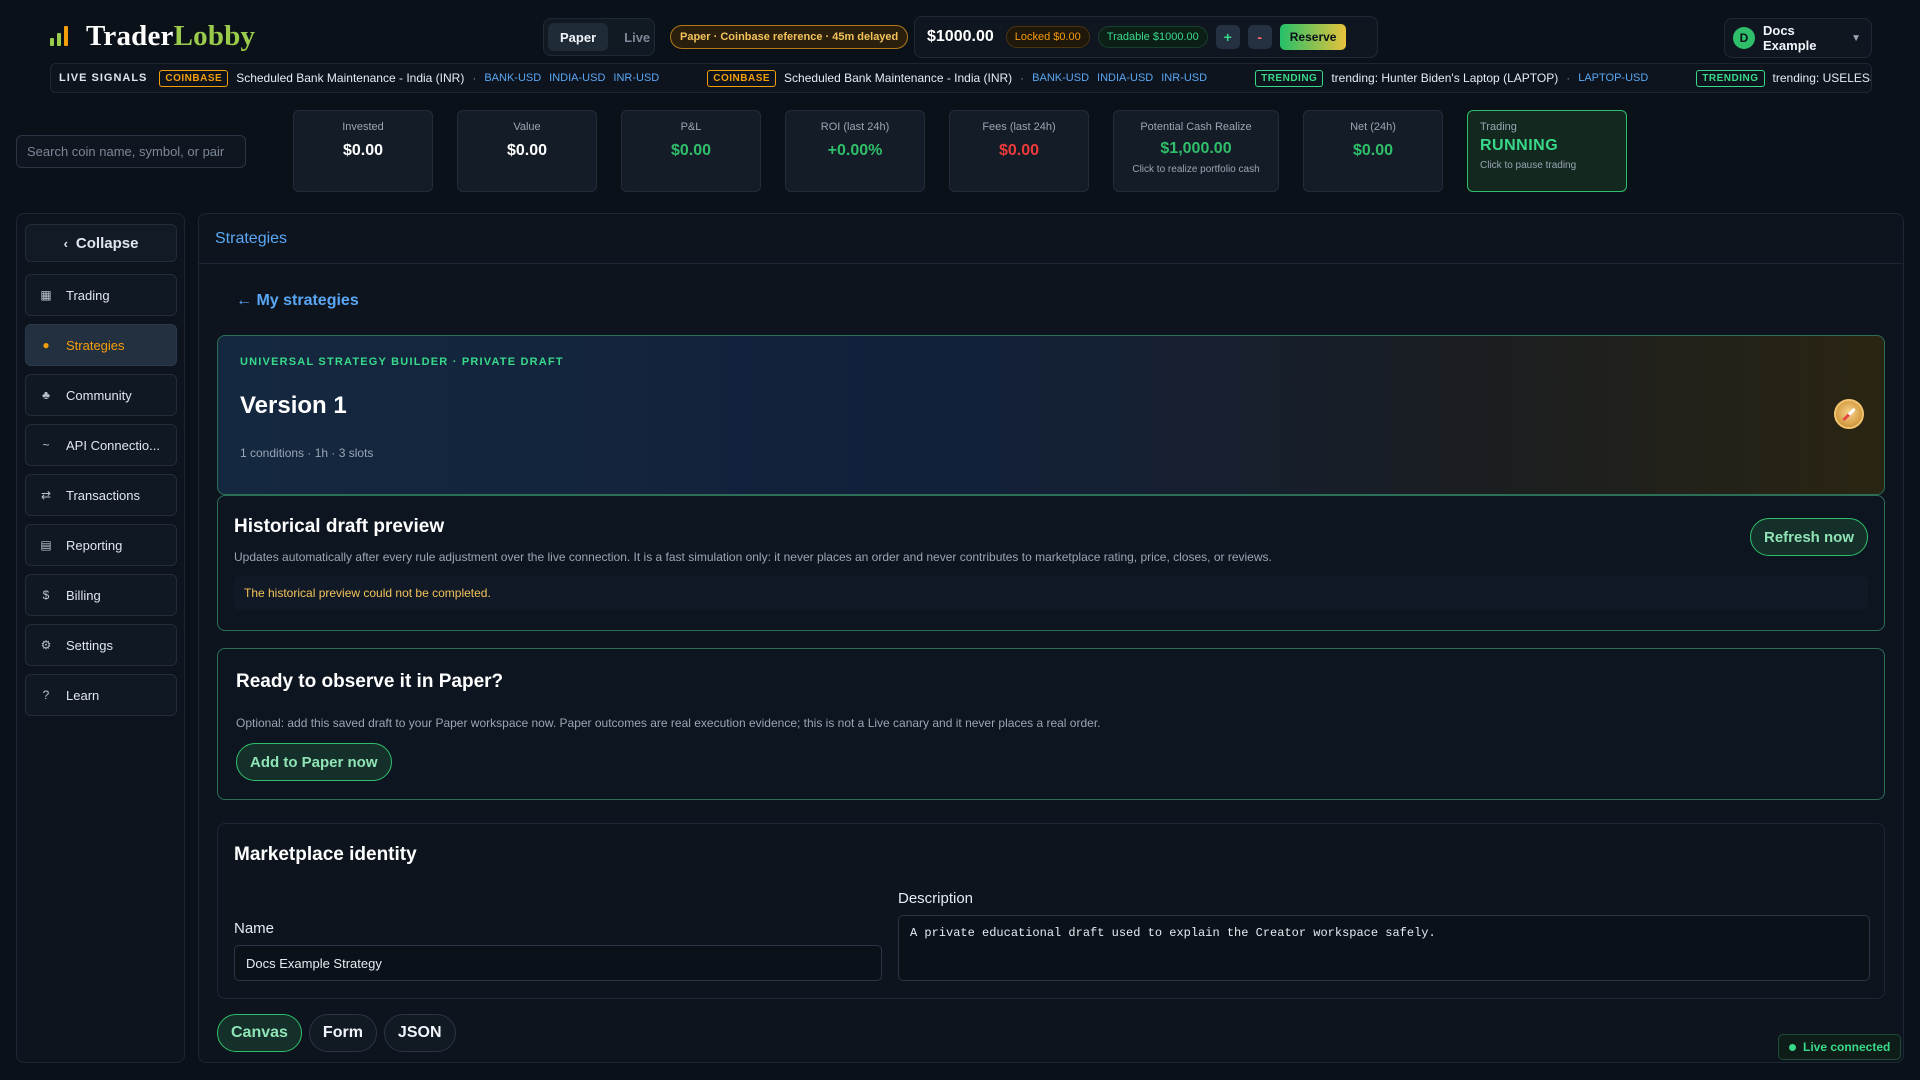  I want to click on sidebar-item-label: Trading, so click(88, 295).